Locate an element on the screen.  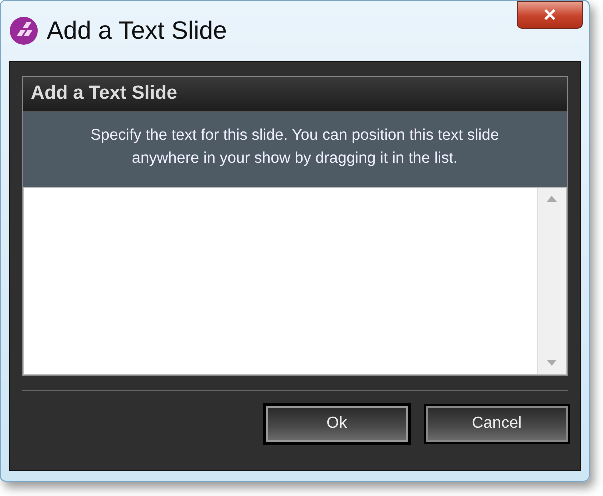
scrollbar is located at coordinates (551, 281).